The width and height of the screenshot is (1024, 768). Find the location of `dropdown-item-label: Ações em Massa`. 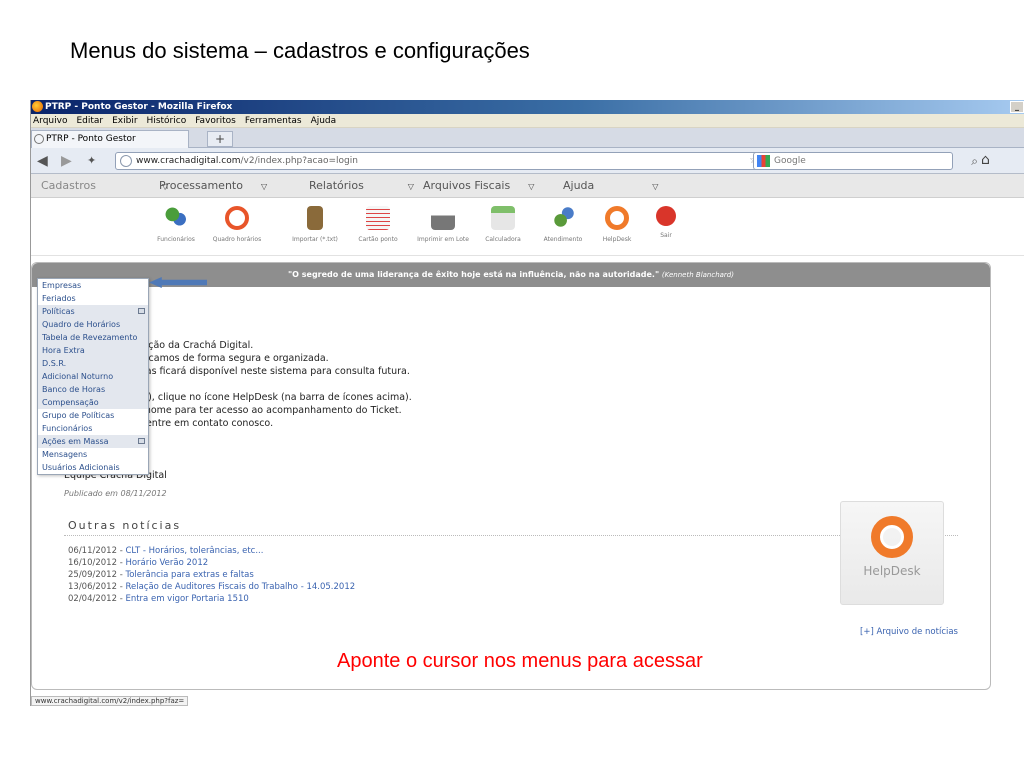

dropdown-item-label: Ações em Massa is located at coordinates (75, 441).